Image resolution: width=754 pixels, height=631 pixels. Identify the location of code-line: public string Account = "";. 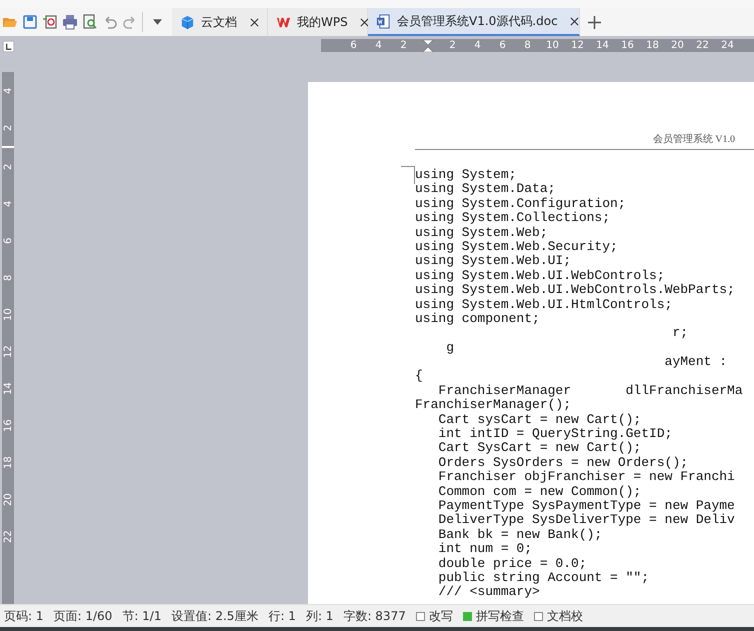
(543, 578).